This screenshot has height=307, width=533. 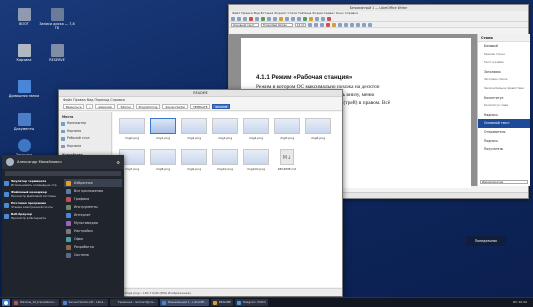 I want to click on pdf-icon, so click(x=251, y=18).